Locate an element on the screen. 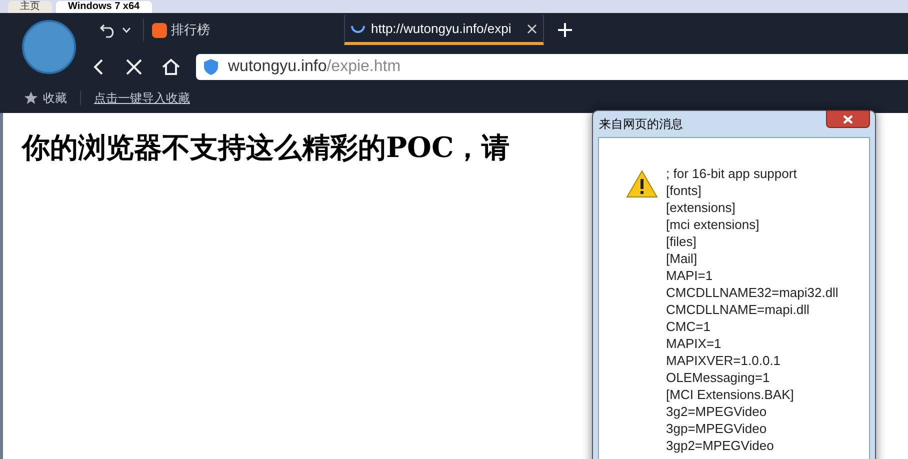 The height and width of the screenshot is (459, 908). message-line: 3g2=MPEGVideo is located at coordinates (717, 411).